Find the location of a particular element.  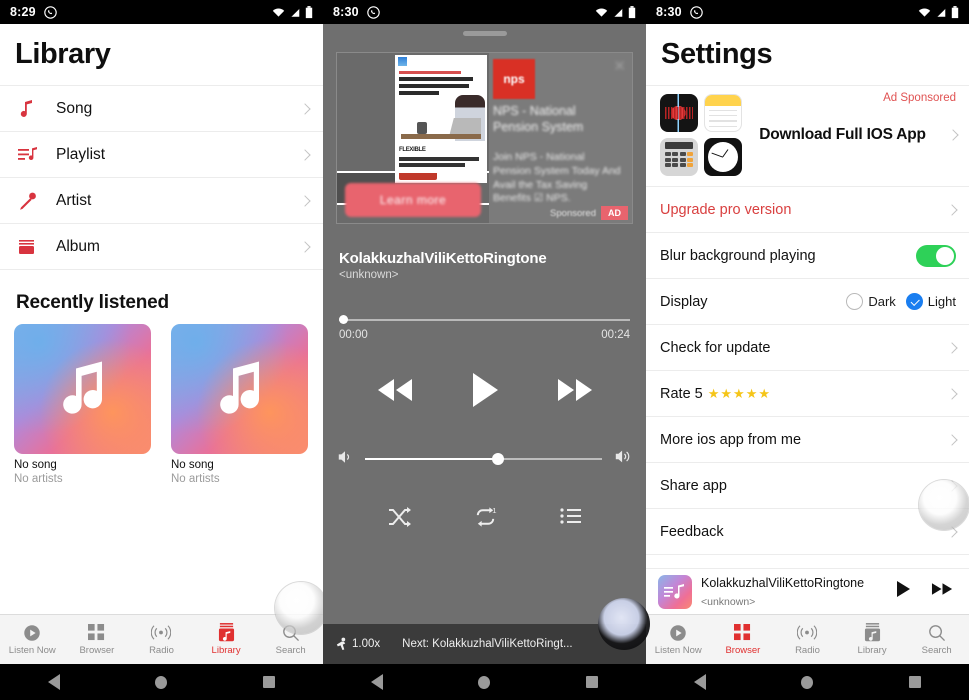

speed-icon is located at coordinates (341, 644).